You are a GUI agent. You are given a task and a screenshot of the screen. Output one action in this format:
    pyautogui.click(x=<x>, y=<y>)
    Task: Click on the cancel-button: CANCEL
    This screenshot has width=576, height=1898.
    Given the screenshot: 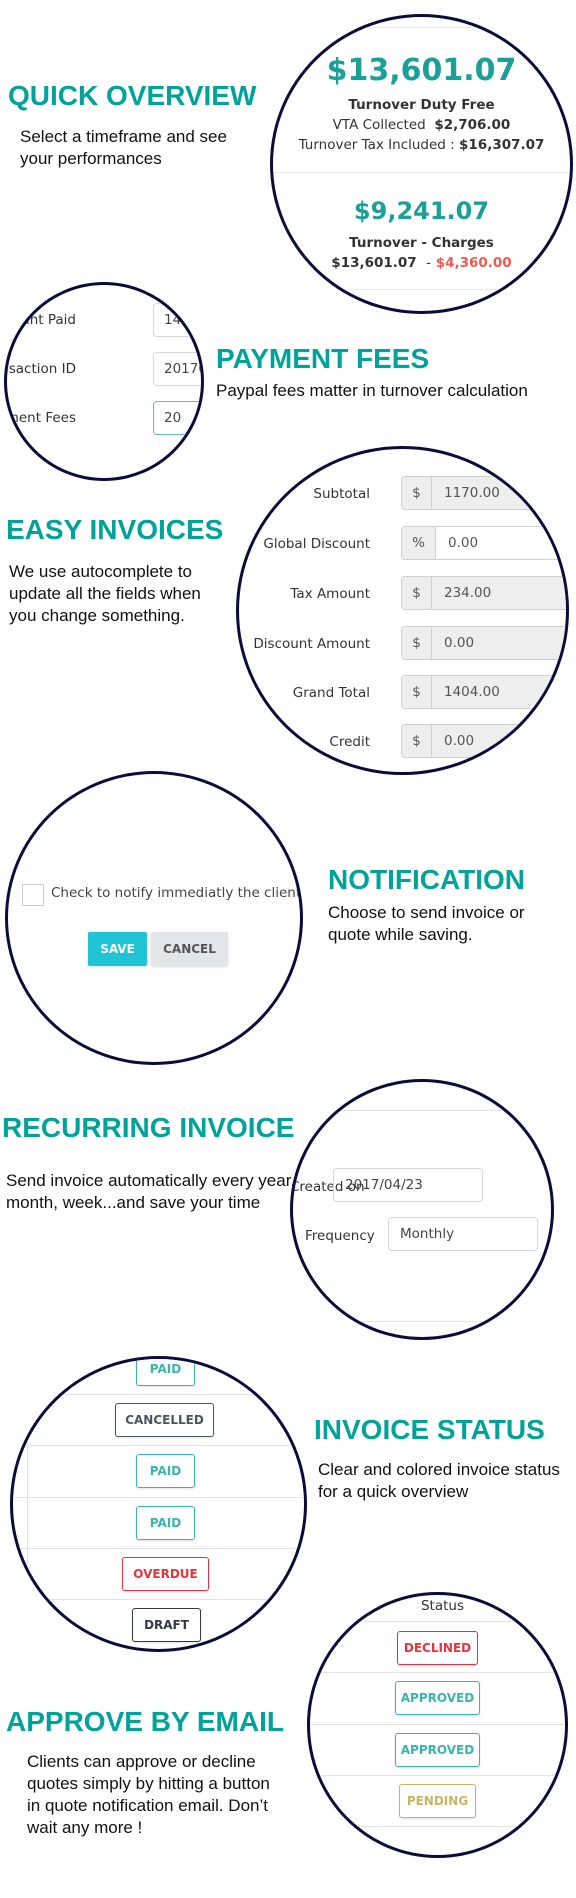 What is the action you would take?
    pyautogui.click(x=189, y=949)
    